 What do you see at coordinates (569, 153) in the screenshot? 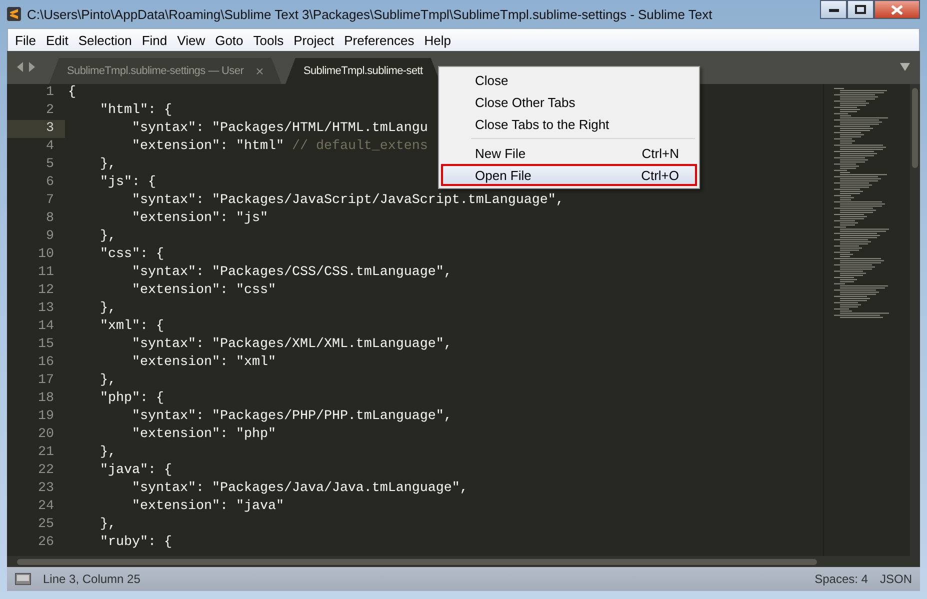
I see `menu-option: New File Ctrl+N` at bounding box center [569, 153].